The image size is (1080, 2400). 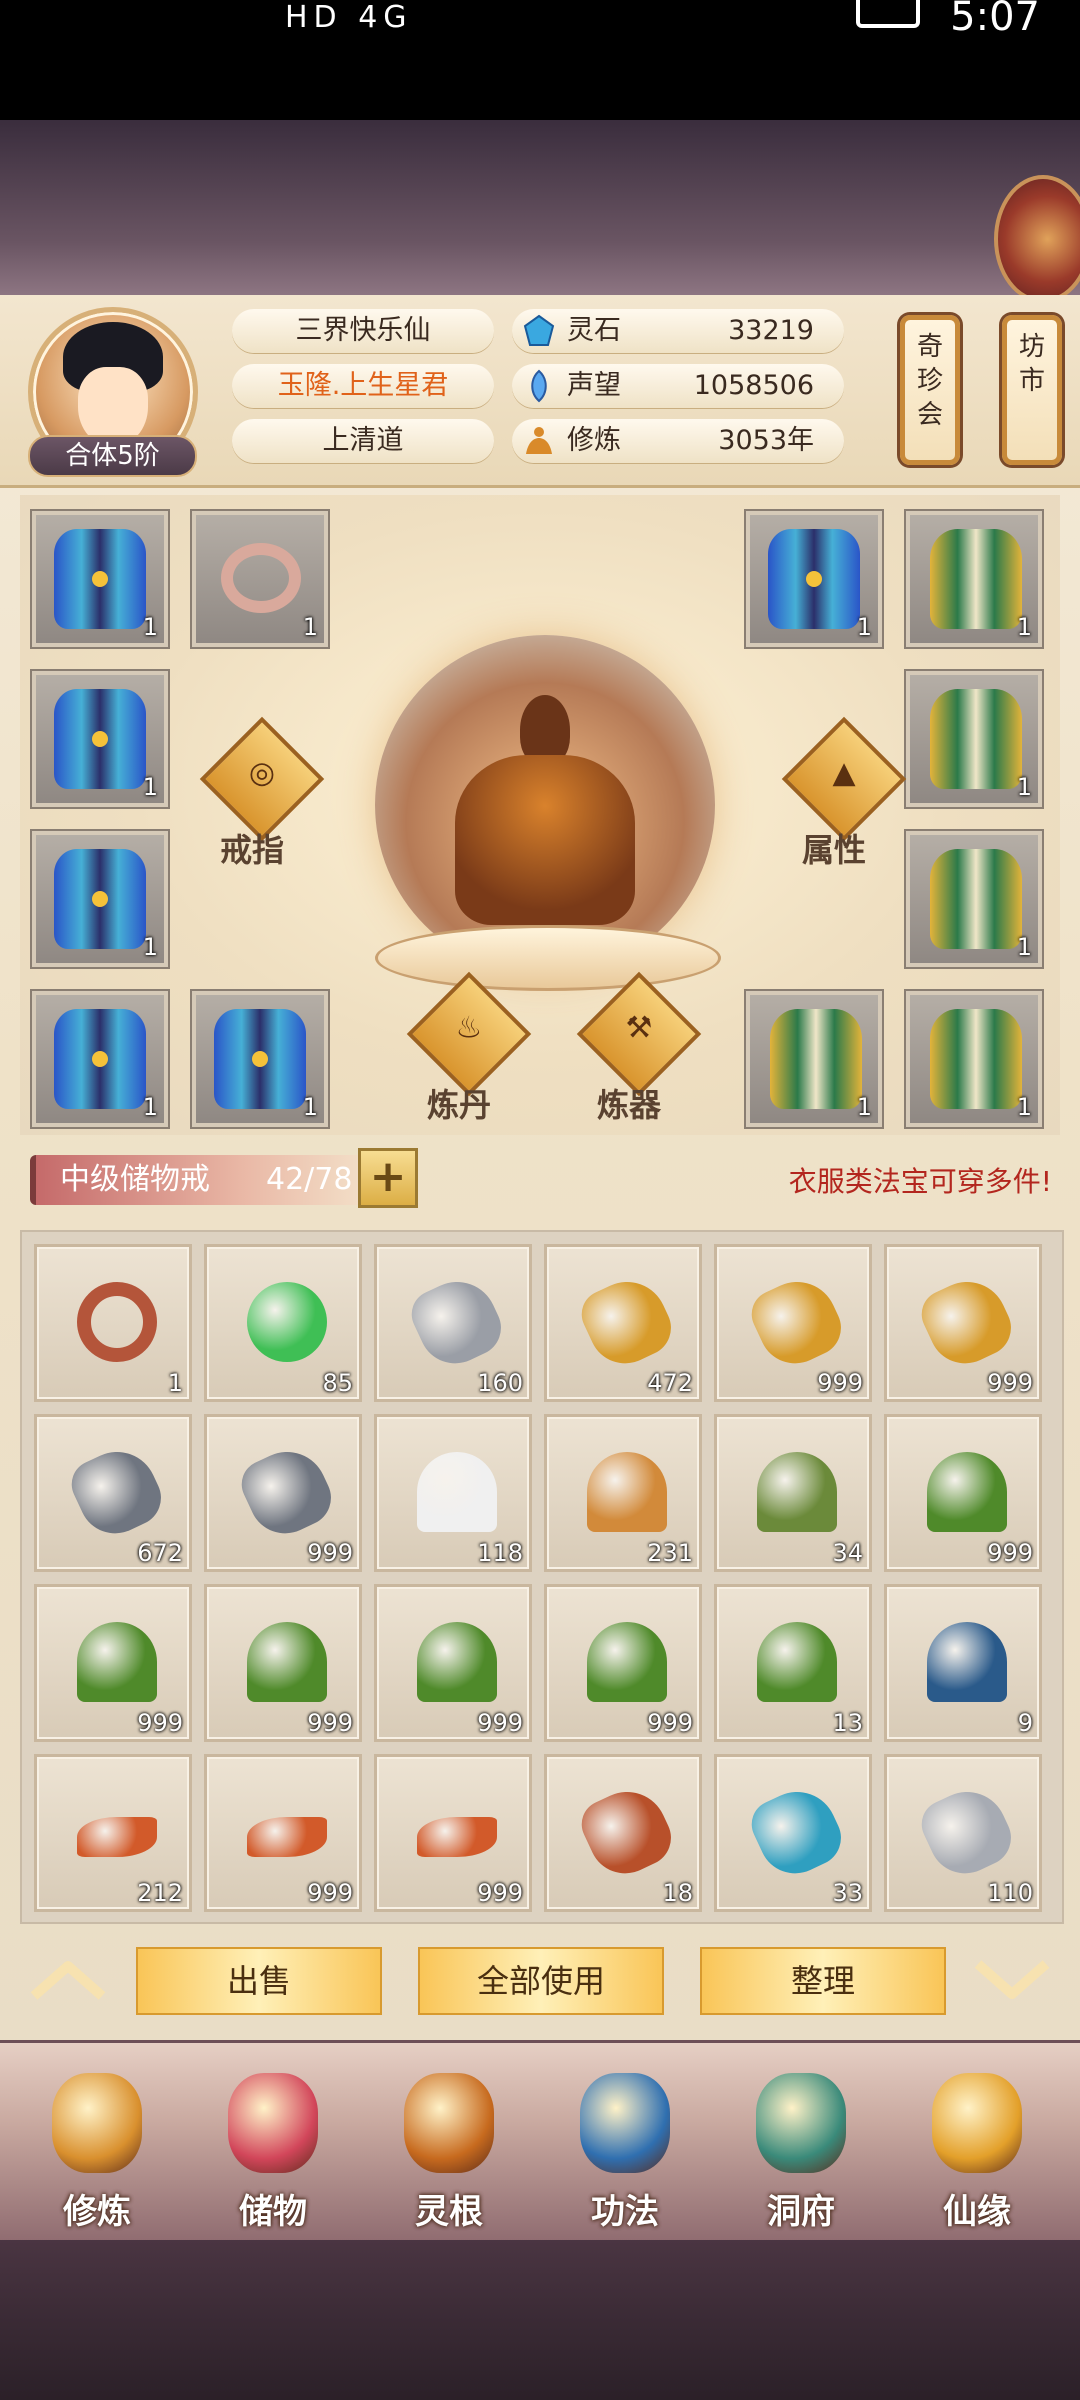 What do you see at coordinates (623, 1323) in the screenshot?
I see `inventory-slot: 472` at bounding box center [623, 1323].